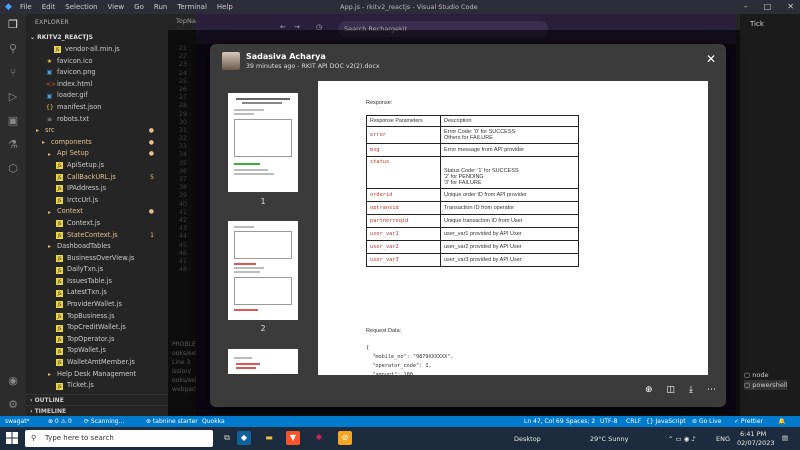  Describe the element at coordinates (13, 169) in the screenshot. I see `extensions-icon: ⬡` at that location.